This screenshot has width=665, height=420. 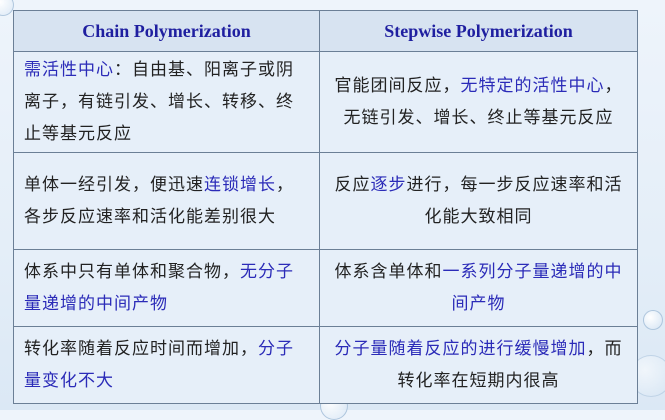 What do you see at coordinates (166, 288) in the screenshot?
I see `chain-cell: 体系中只有单体和聚合物，无分子量递增的中间产物` at bounding box center [166, 288].